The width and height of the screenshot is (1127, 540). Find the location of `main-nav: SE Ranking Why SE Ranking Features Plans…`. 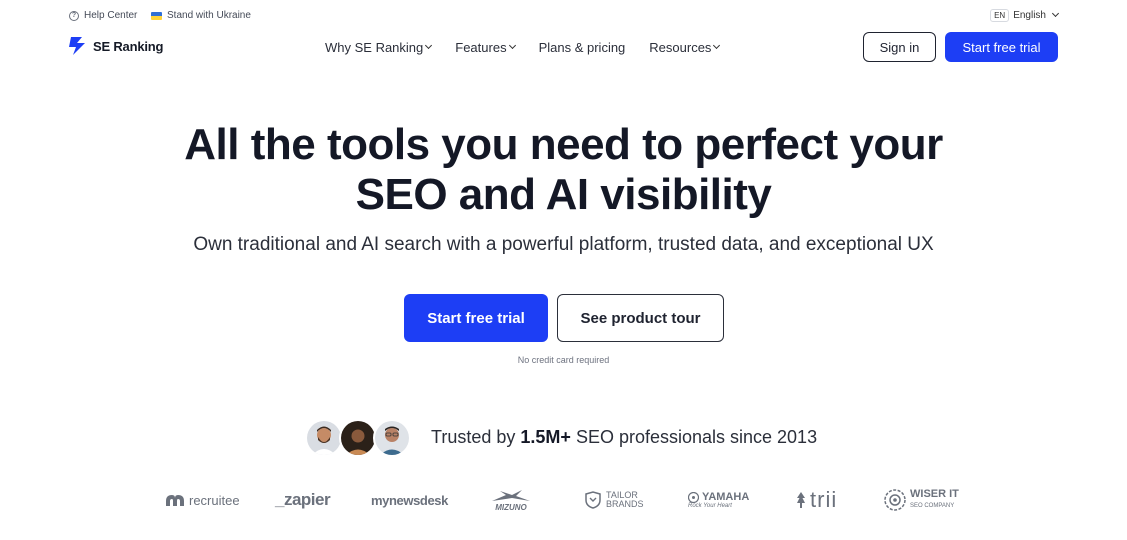

main-nav: SE Ranking Why SE Ranking Features Plans… is located at coordinates (563, 47).